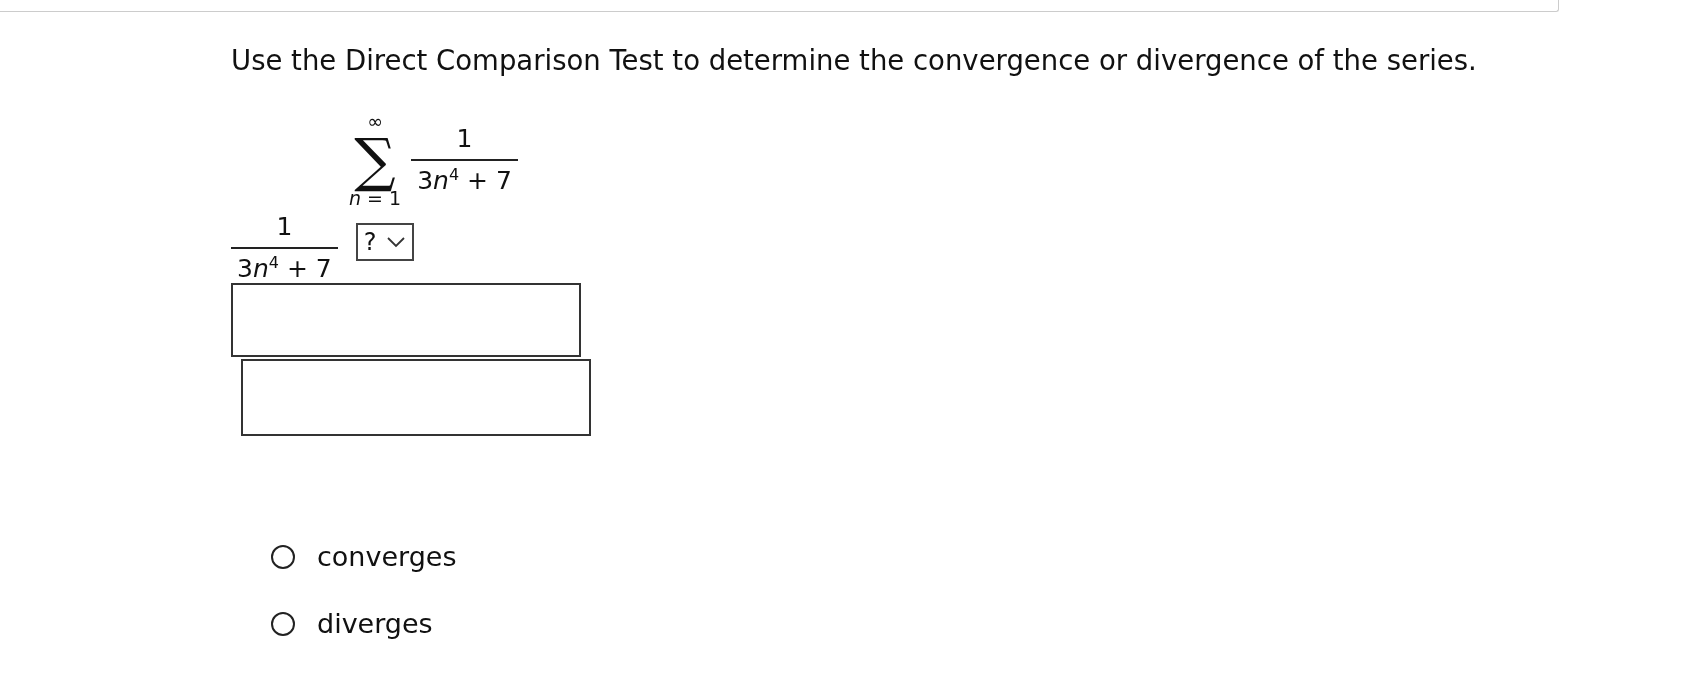 The image size is (1700, 688). I want to click on comparison-dropdown: ?, so click(385, 241).